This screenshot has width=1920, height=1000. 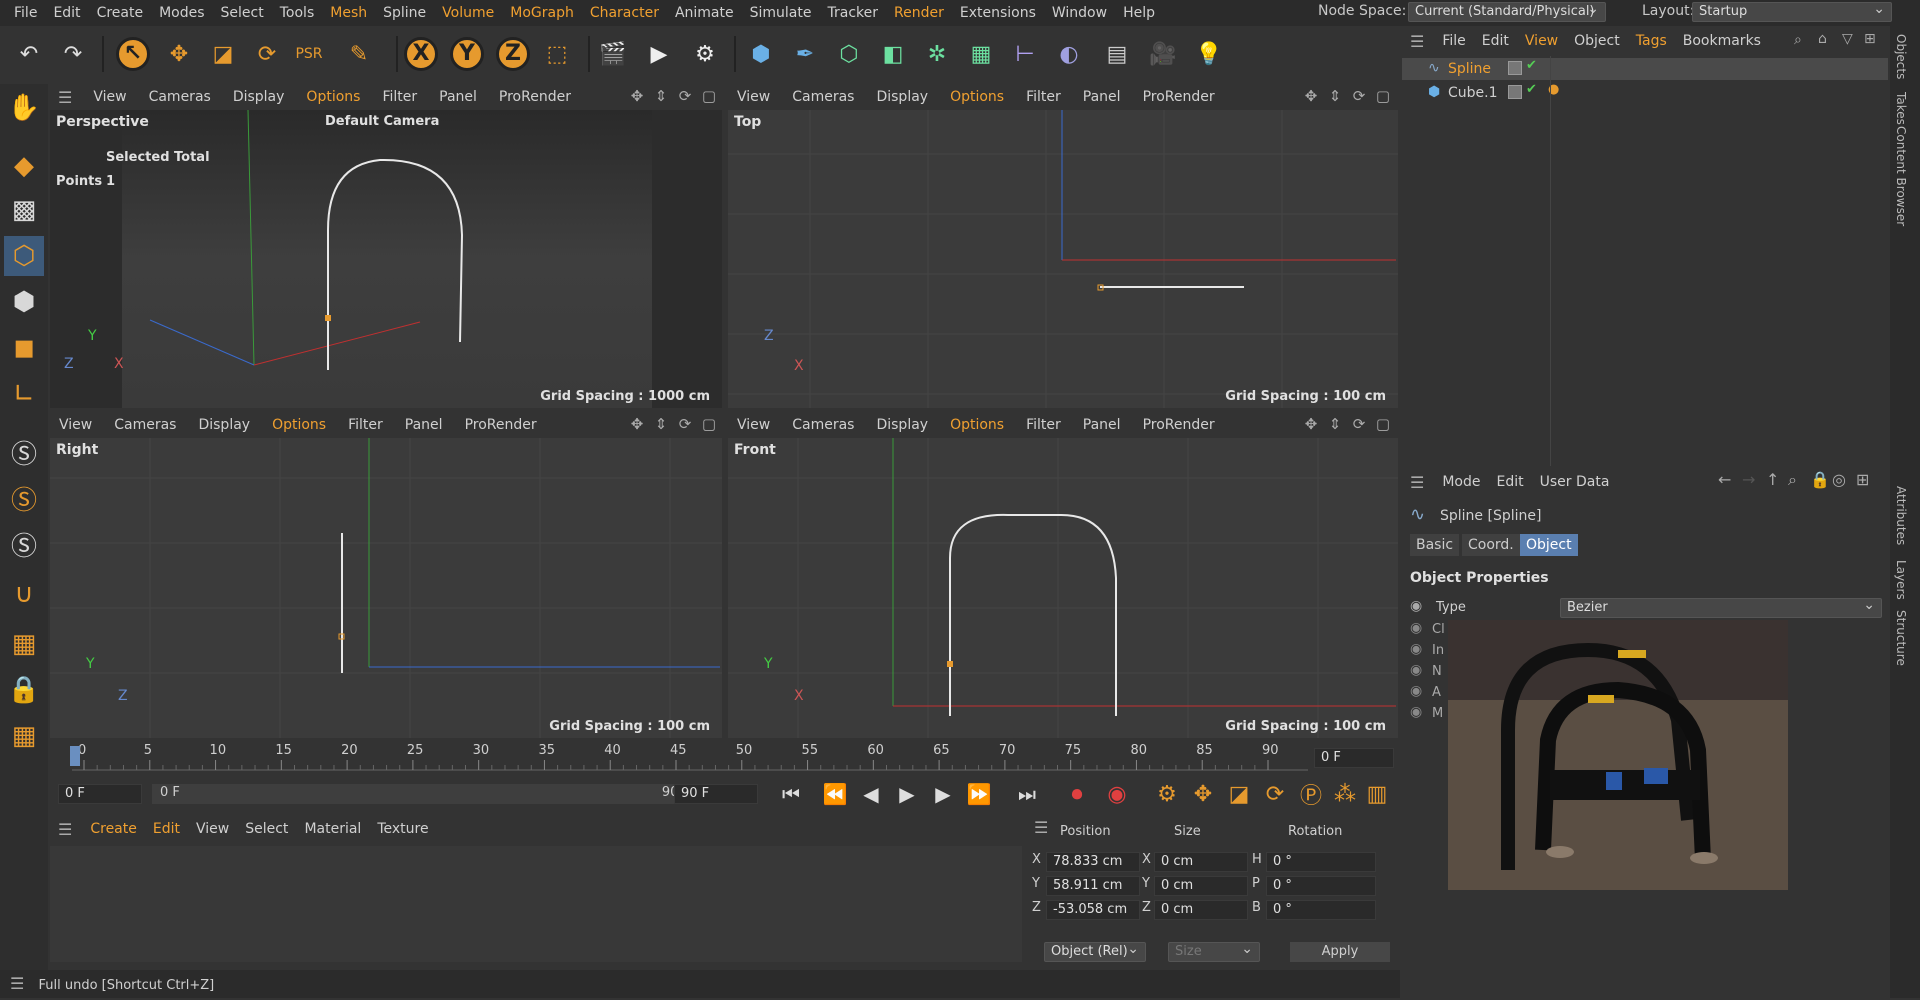 I want to click on om-menu-tags: Tags, so click(x=1651, y=41).